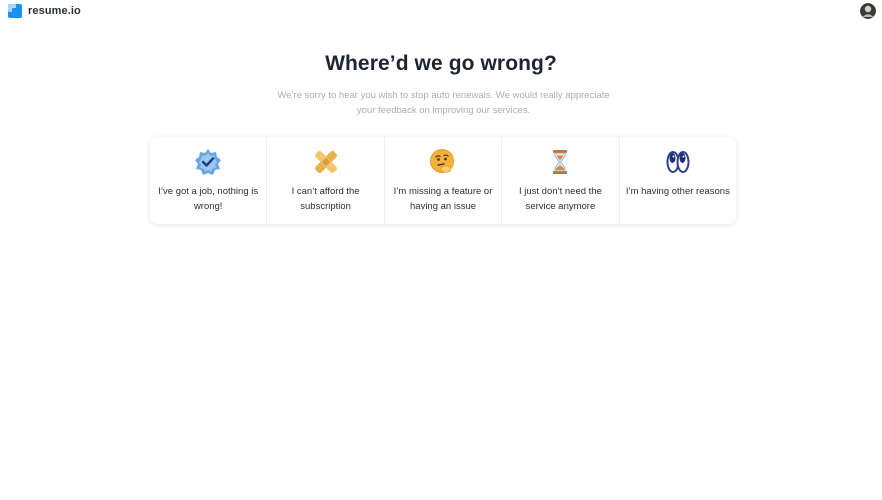 The width and height of the screenshot is (882, 500). Describe the element at coordinates (560, 199) in the screenshot. I see `reason-label: I just don’t need the service anymore` at that location.